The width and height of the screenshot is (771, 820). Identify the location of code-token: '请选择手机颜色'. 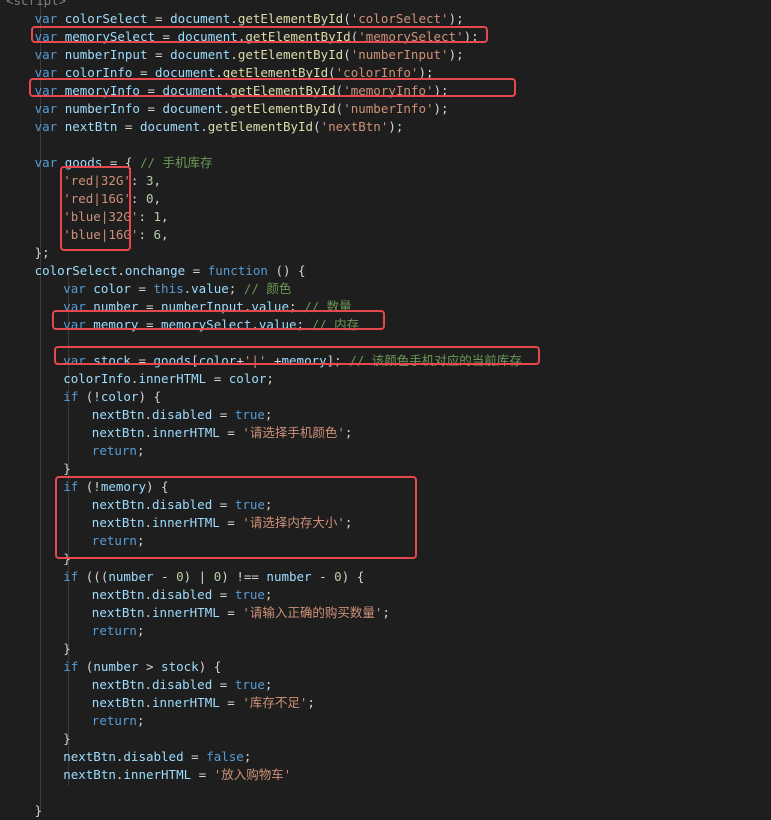
(293, 432).